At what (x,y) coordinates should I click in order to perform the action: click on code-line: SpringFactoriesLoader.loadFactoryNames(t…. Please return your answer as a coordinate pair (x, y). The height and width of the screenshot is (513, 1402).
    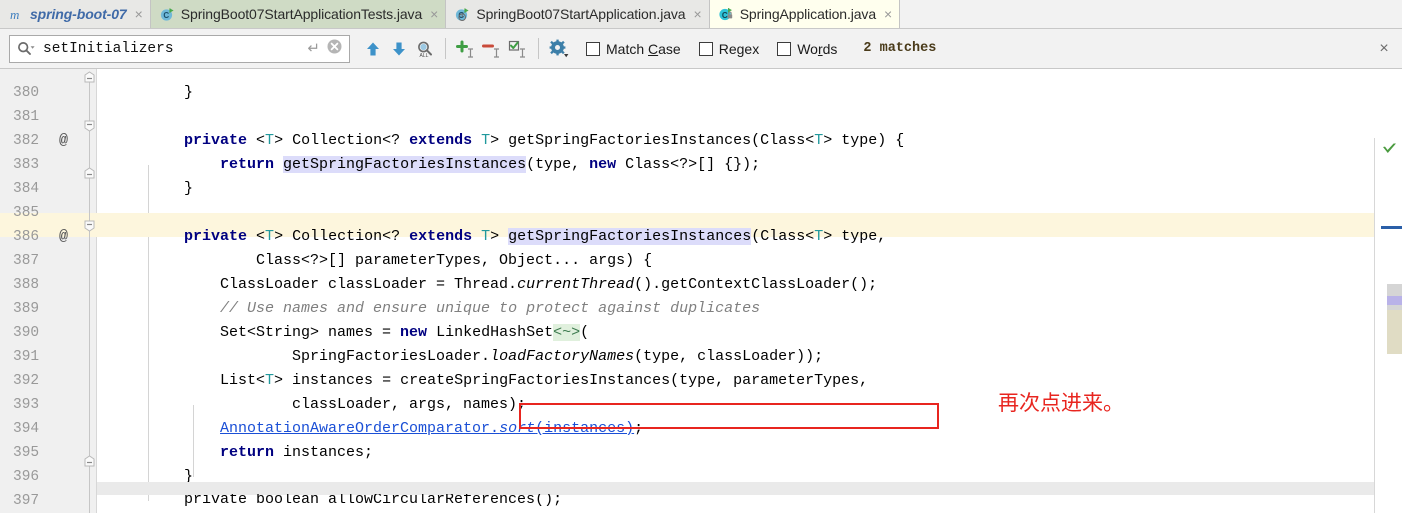
    Looking at the image, I should click on (486, 356).